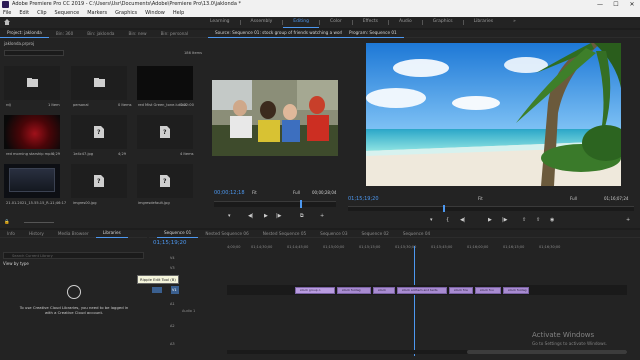 This screenshot has height=360, width=640. Describe the element at coordinates (302, 216) in the screenshot. I see `insert-icon: ⧉` at that location.